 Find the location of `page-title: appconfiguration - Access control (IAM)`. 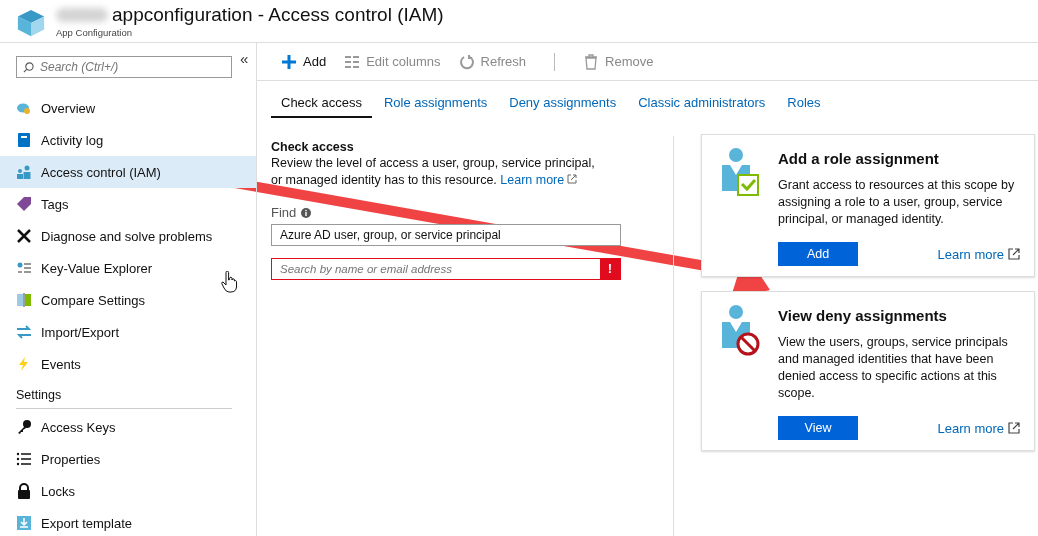

page-title: appconfiguration - Access control (IAM) is located at coordinates (278, 15).